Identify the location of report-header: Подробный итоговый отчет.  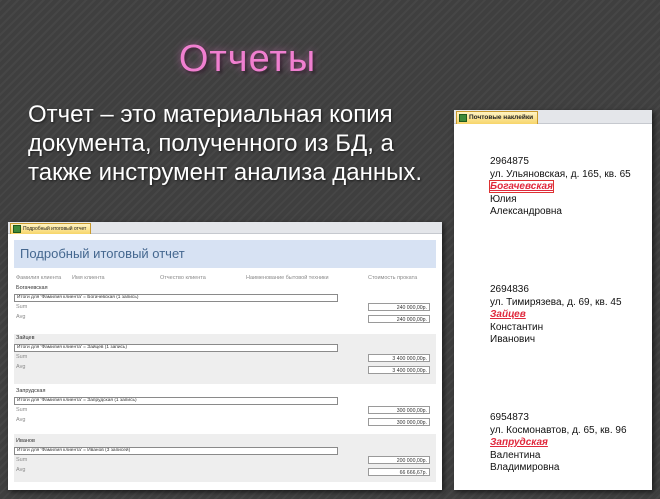
(225, 254).